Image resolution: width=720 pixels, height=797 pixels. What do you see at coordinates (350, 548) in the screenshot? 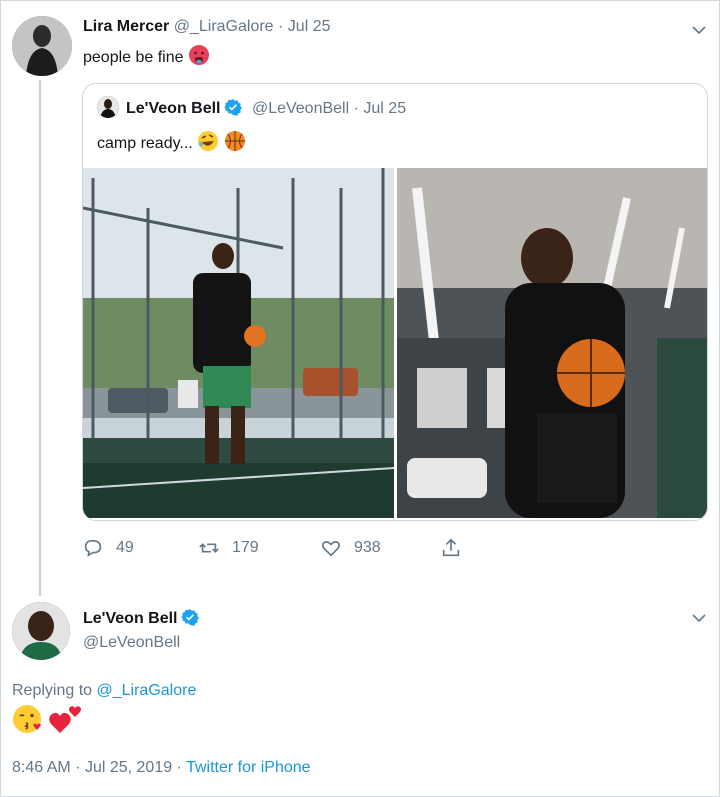
I see `like-button: 938` at bounding box center [350, 548].